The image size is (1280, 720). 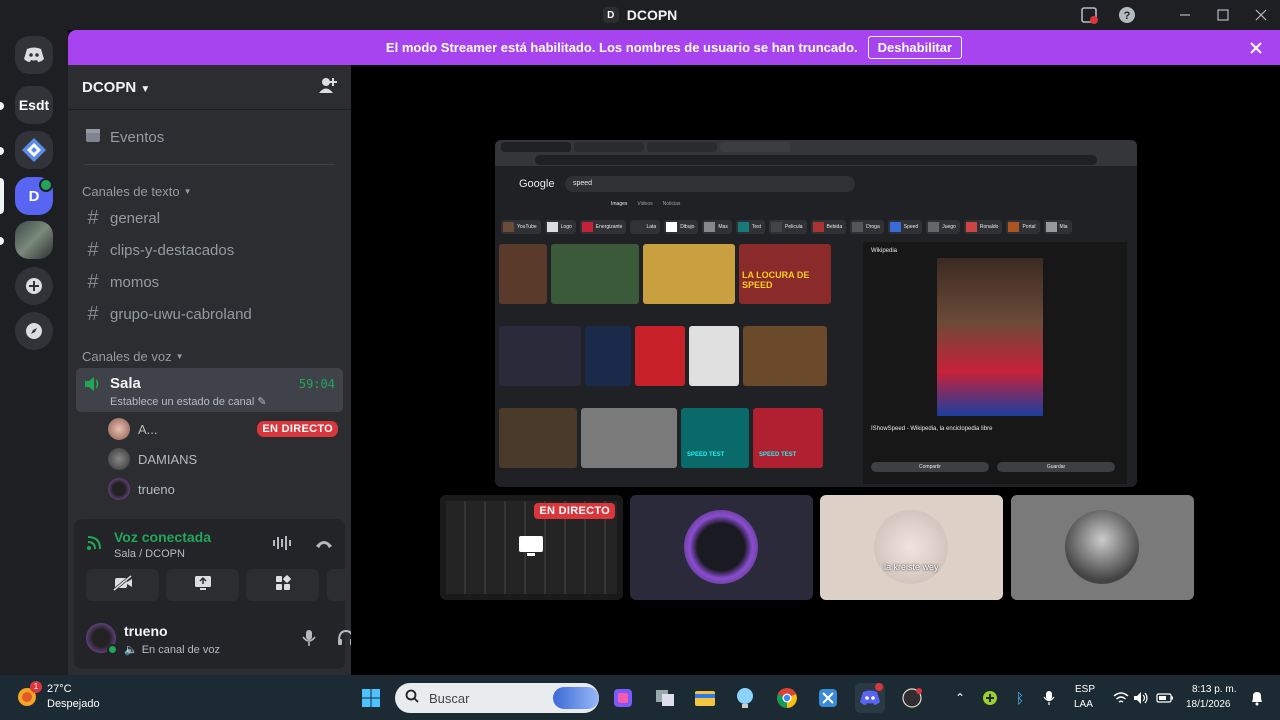 I want to click on server-diamond-icon, so click(x=34, y=150).